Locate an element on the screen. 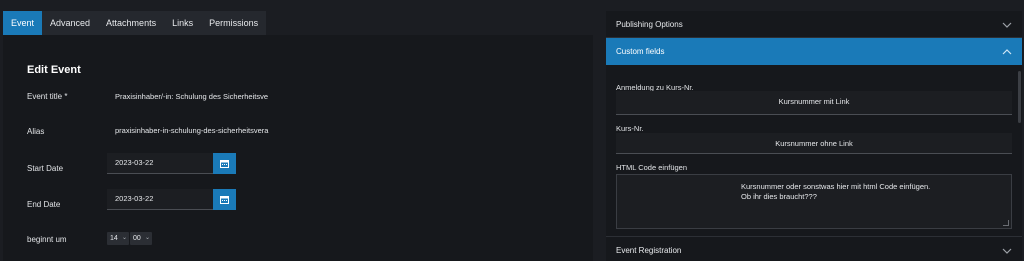 The image size is (1024, 261). begins-minute-select: 00 ⌄ is located at coordinates (141, 238).